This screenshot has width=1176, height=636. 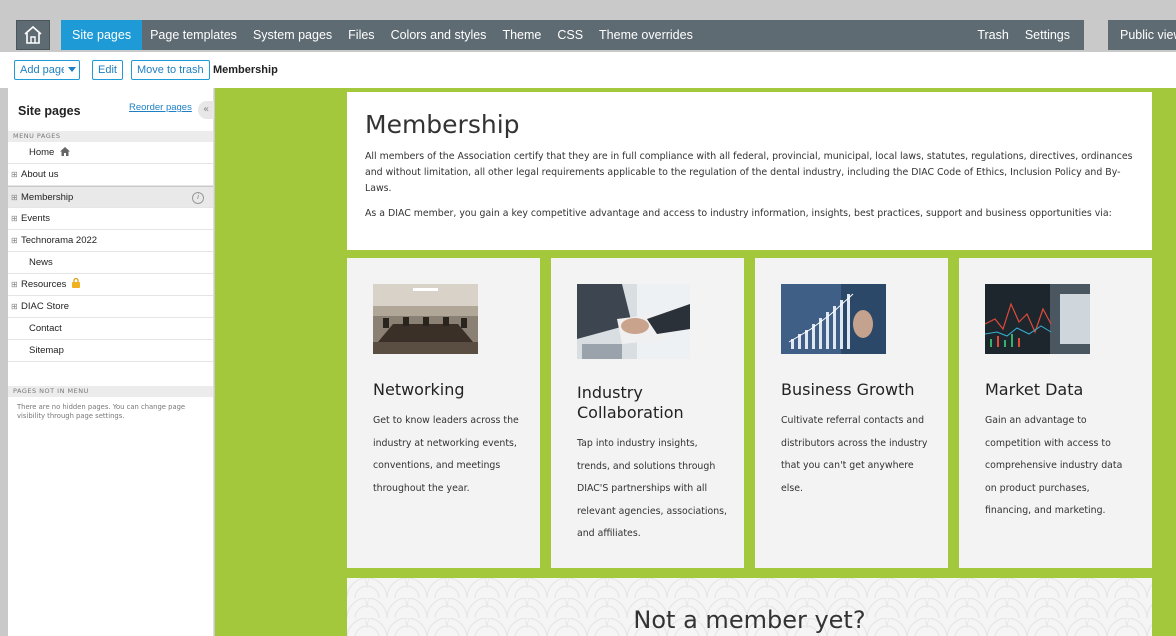 What do you see at coordinates (633, 321) in the screenshot?
I see `handshake-photo` at bounding box center [633, 321].